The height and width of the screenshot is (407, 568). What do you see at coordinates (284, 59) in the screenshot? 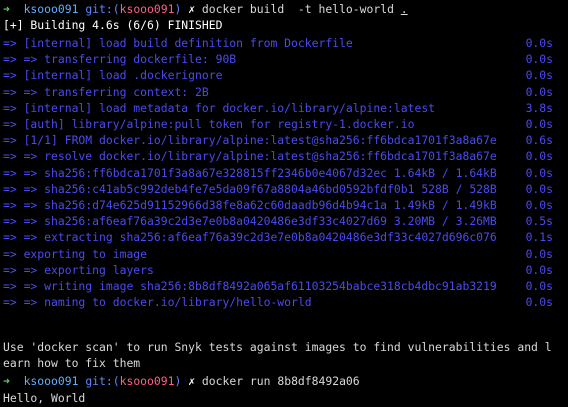
I see `build-step-line: => => transferring dockerfile: 90B 0.0s` at bounding box center [284, 59].